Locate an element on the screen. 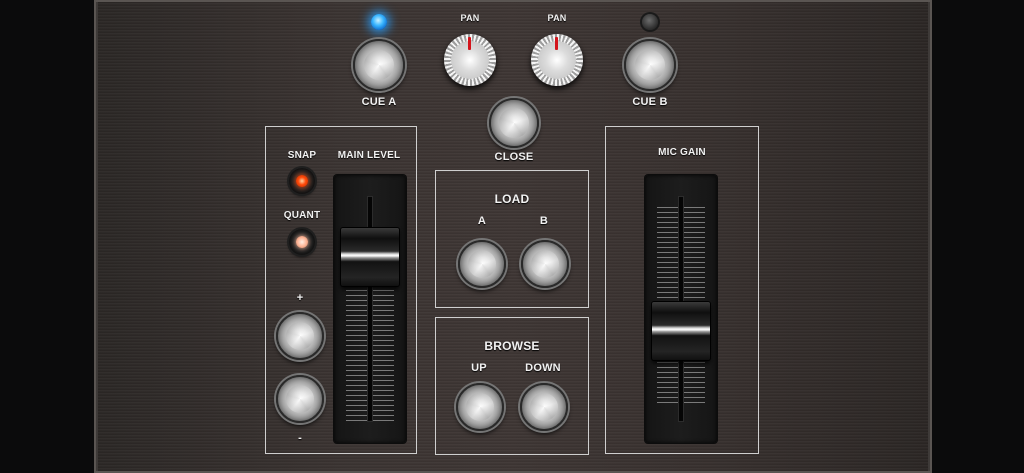 The height and width of the screenshot is (473, 1024). load-title: LOAD is located at coordinates (512, 199).